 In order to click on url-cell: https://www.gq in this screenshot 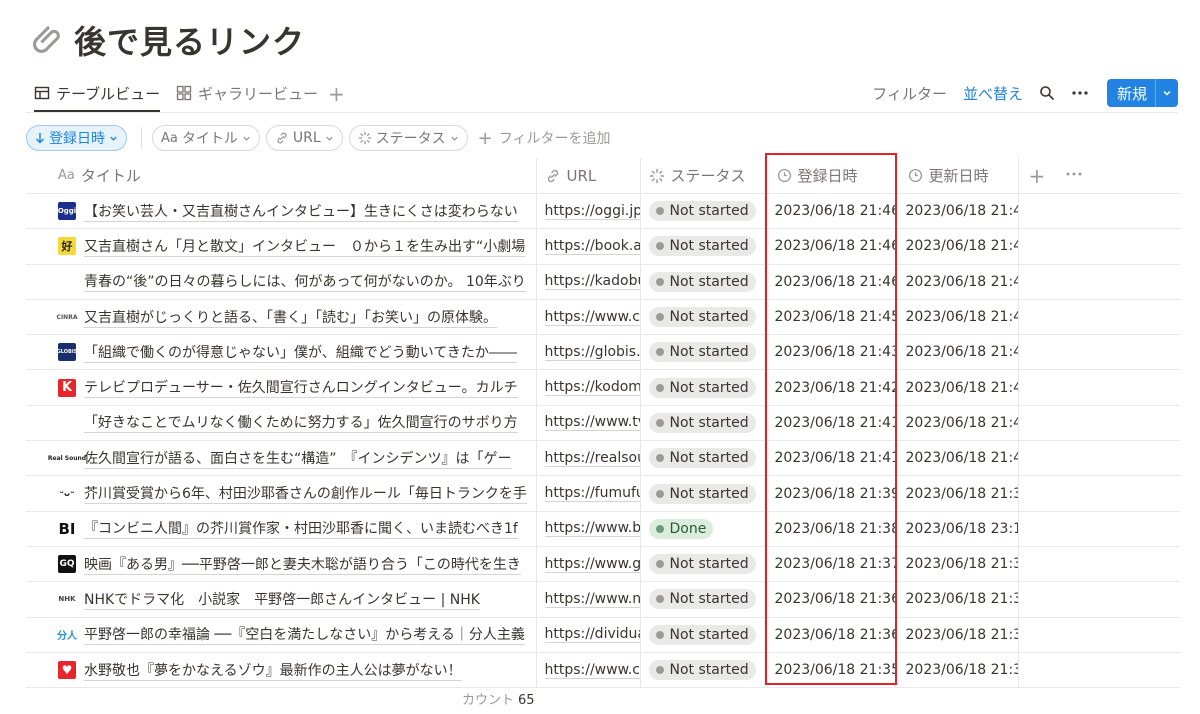, I will do `click(588, 564)`.